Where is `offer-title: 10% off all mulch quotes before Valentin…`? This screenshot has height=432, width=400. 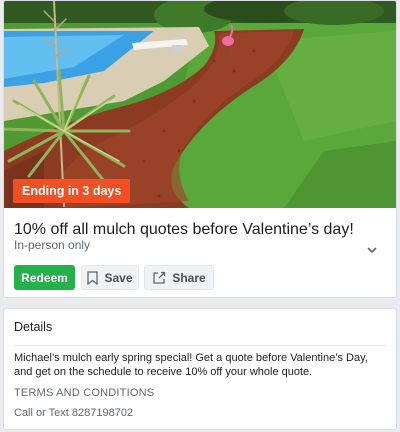
offer-title: 10% off all mulch quotes before Valentin… is located at coordinates (184, 229).